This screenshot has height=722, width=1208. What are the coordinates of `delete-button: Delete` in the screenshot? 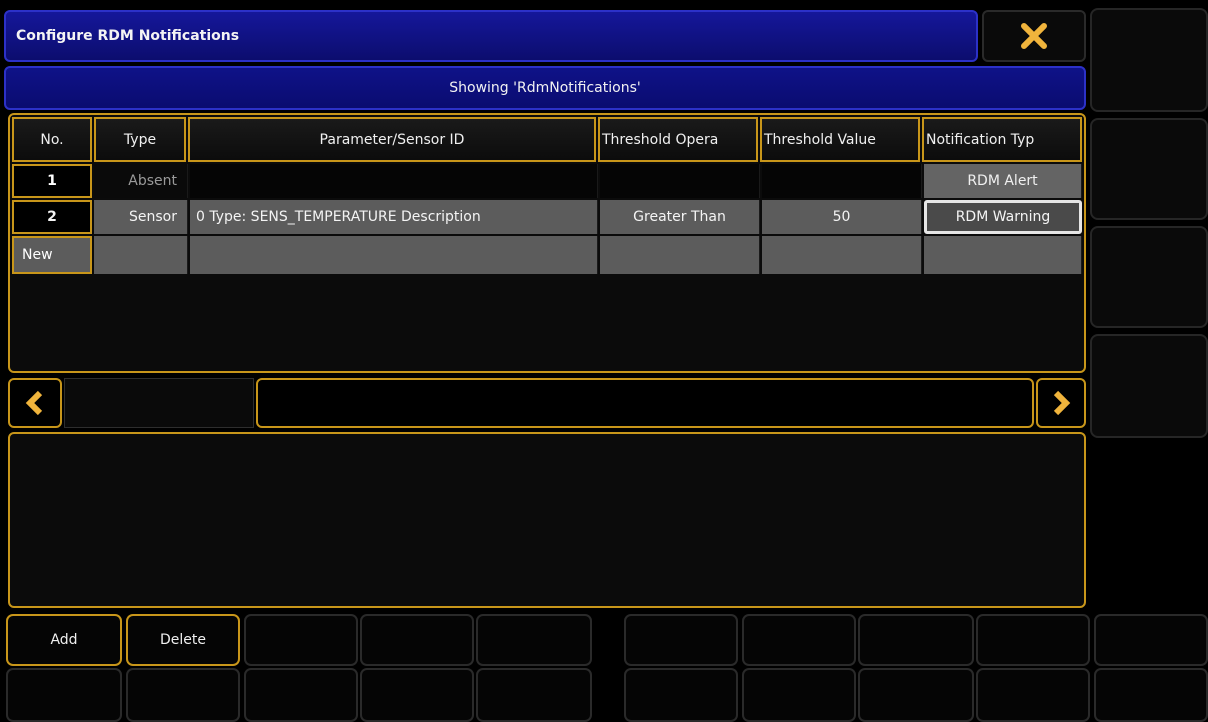 It's located at (183, 640).